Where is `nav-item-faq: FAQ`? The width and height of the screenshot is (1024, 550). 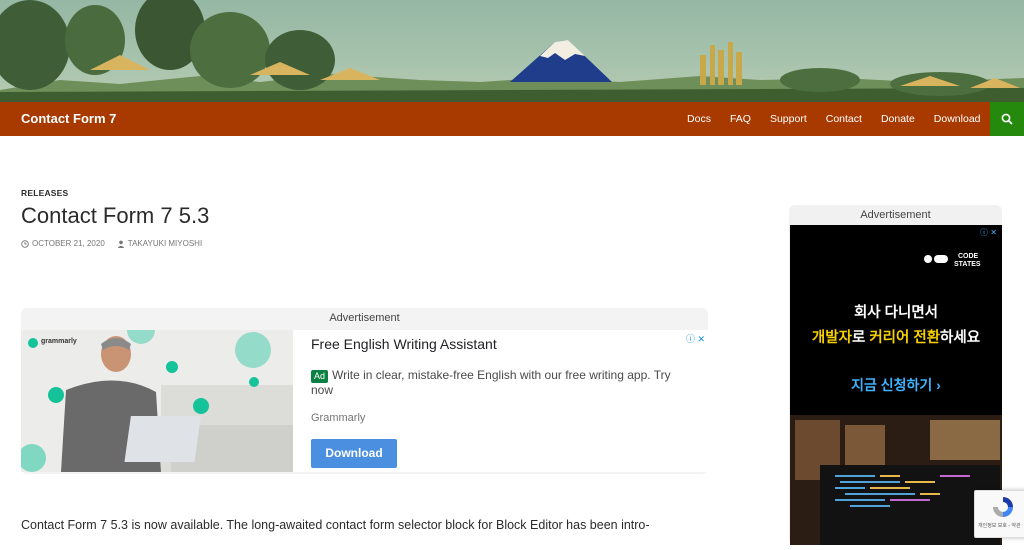
nav-item-faq: FAQ is located at coordinates (740, 119).